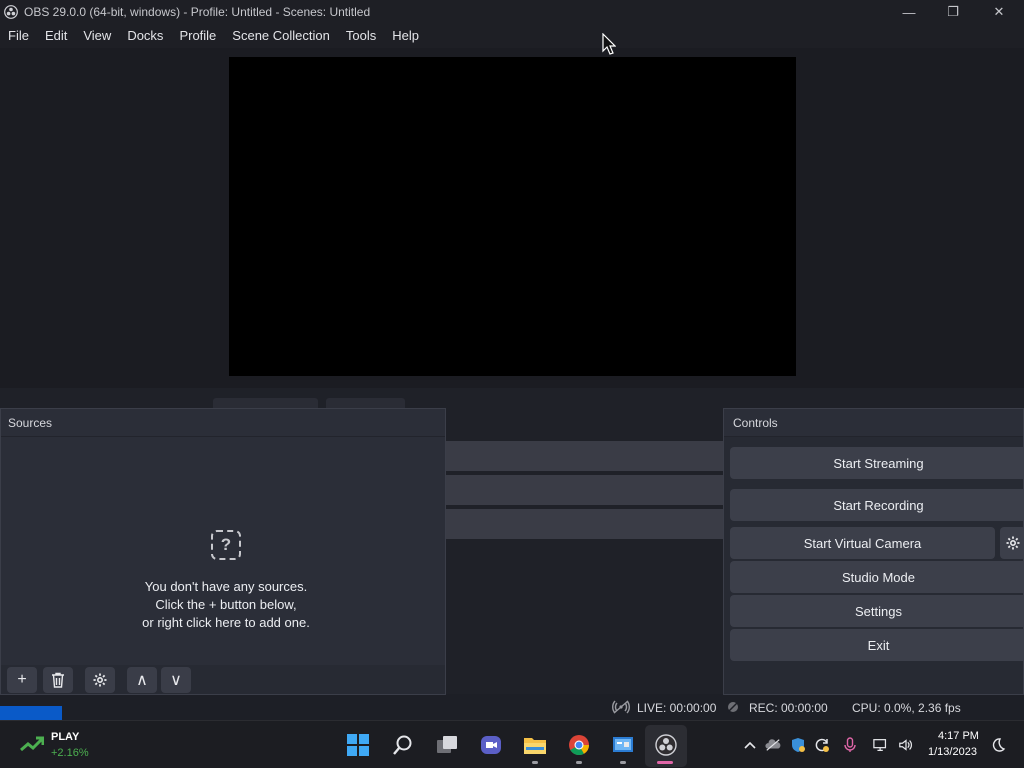  Describe the element at coordinates (877, 645) in the screenshot. I see `exit-button: Exit` at that location.